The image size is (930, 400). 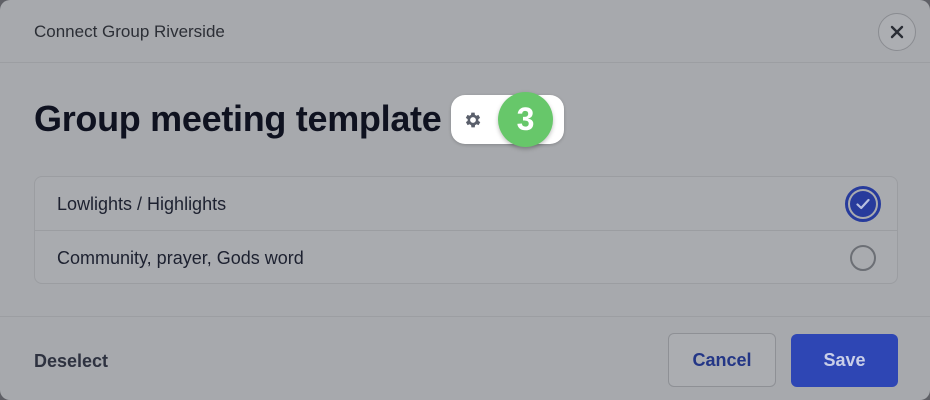 I want to click on list-item: Community, prayer, Gods word, so click(x=466, y=257).